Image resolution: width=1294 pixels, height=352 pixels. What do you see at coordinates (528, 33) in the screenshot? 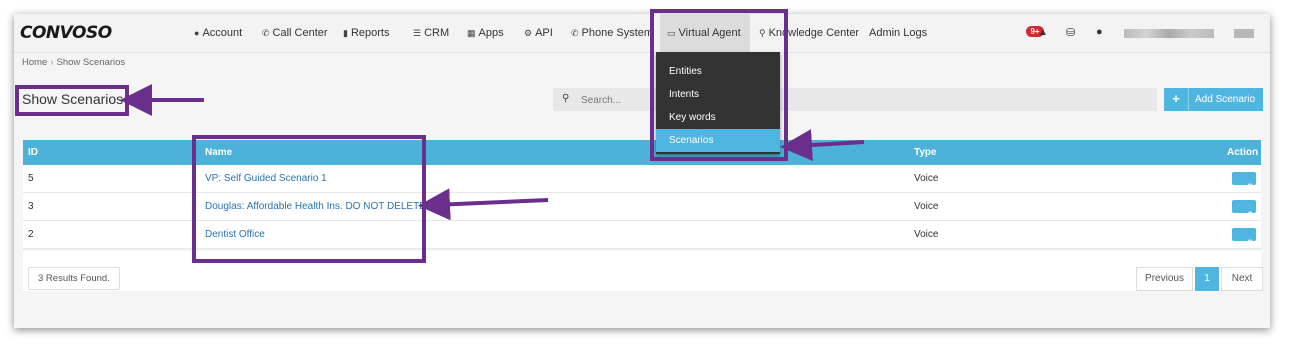
I see `gear-icon: ⚙` at bounding box center [528, 33].